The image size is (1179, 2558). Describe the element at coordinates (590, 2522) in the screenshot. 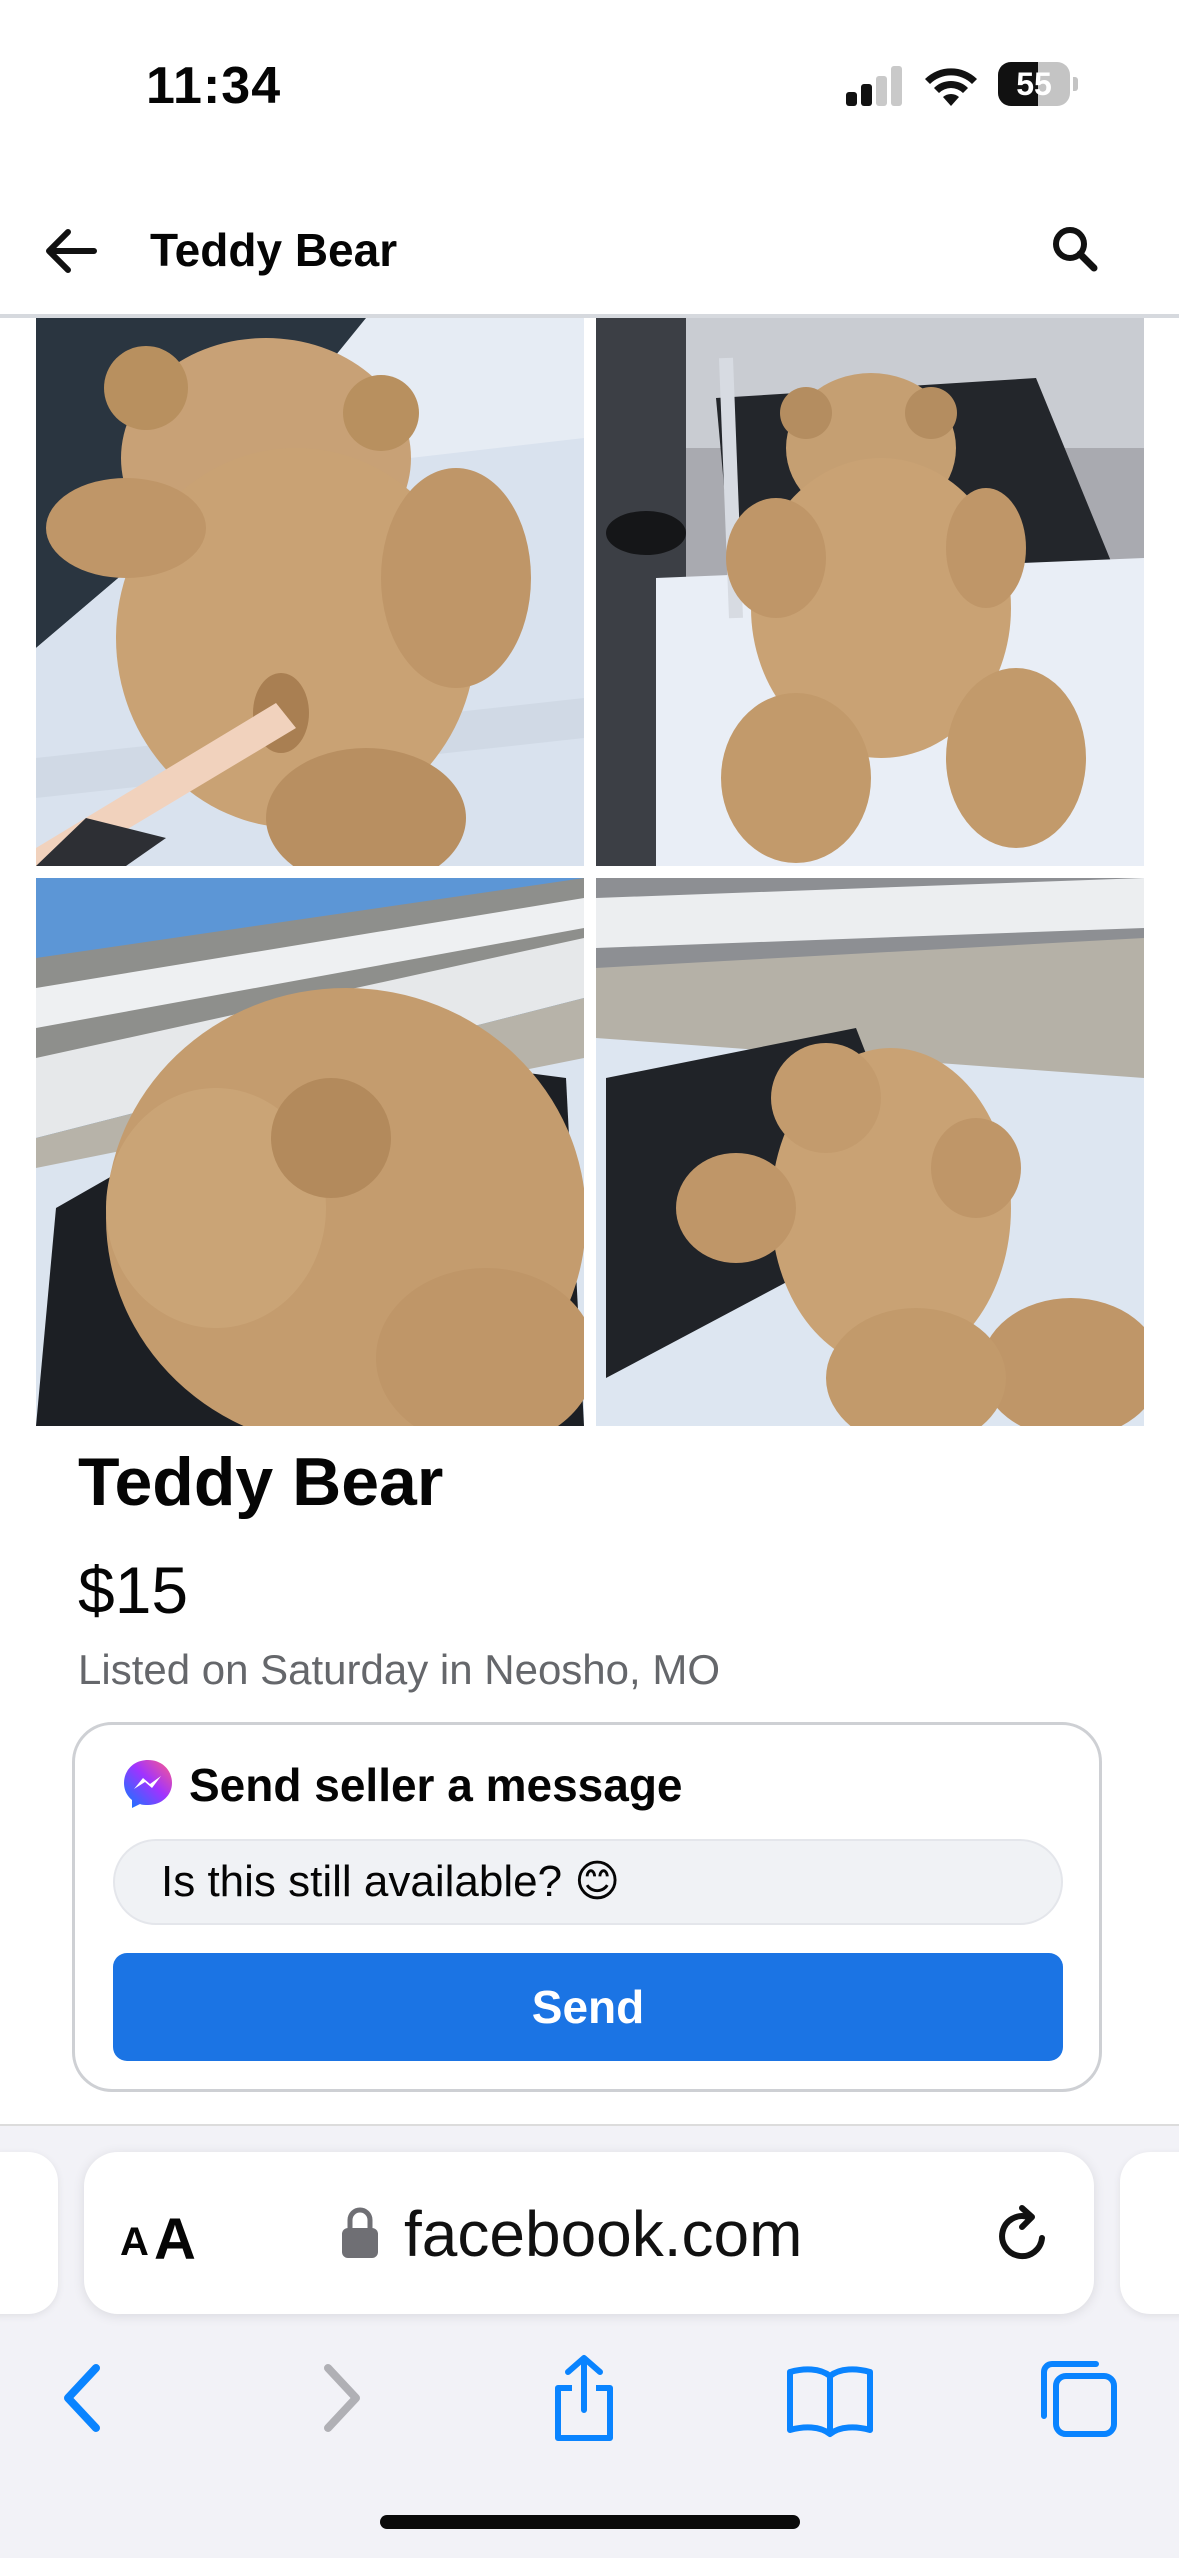

I see `home-indicator` at that location.